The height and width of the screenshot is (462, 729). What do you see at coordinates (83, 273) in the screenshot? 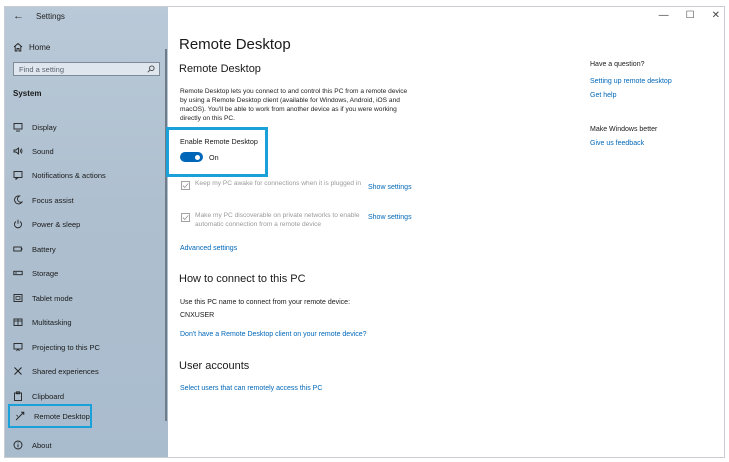
I see `sidebar-item-storage: Storage` at bounding box center [83, 273].